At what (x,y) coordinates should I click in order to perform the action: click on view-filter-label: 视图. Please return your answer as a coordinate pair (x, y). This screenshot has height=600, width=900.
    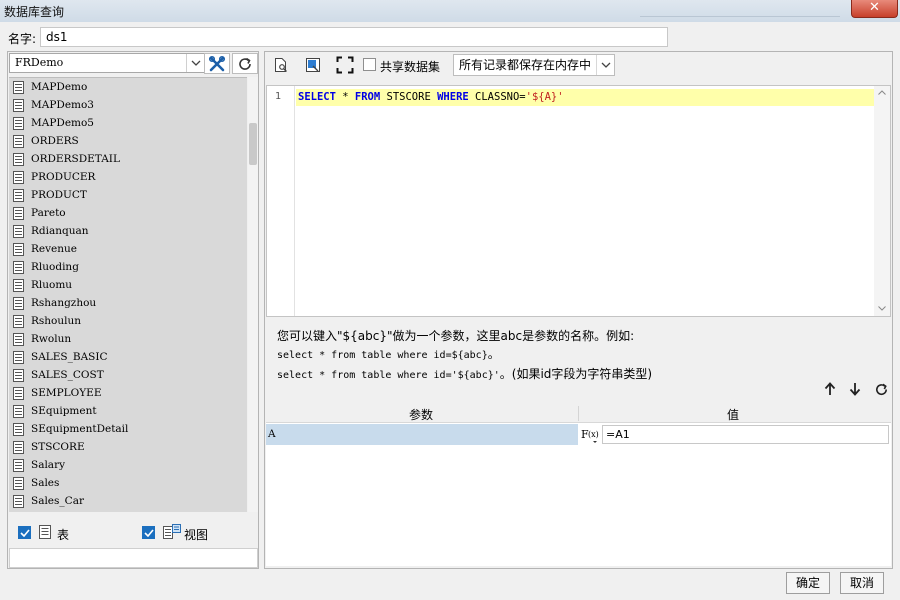
    Looking at the image, I should click on (196, 535).